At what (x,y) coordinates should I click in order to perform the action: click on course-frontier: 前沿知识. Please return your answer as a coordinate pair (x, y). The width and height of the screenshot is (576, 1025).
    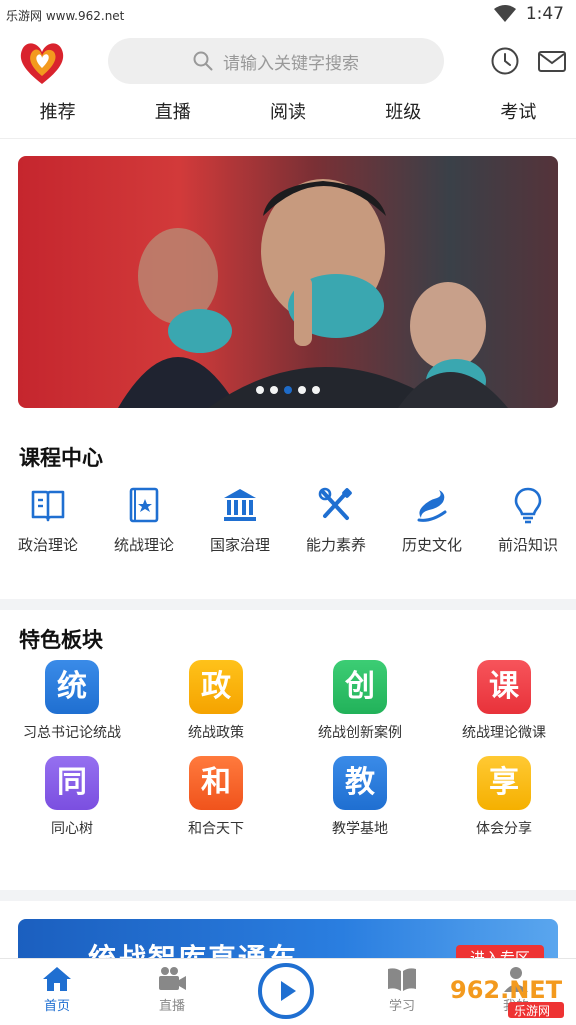
    Looking at the image, I should click on (528, 520).